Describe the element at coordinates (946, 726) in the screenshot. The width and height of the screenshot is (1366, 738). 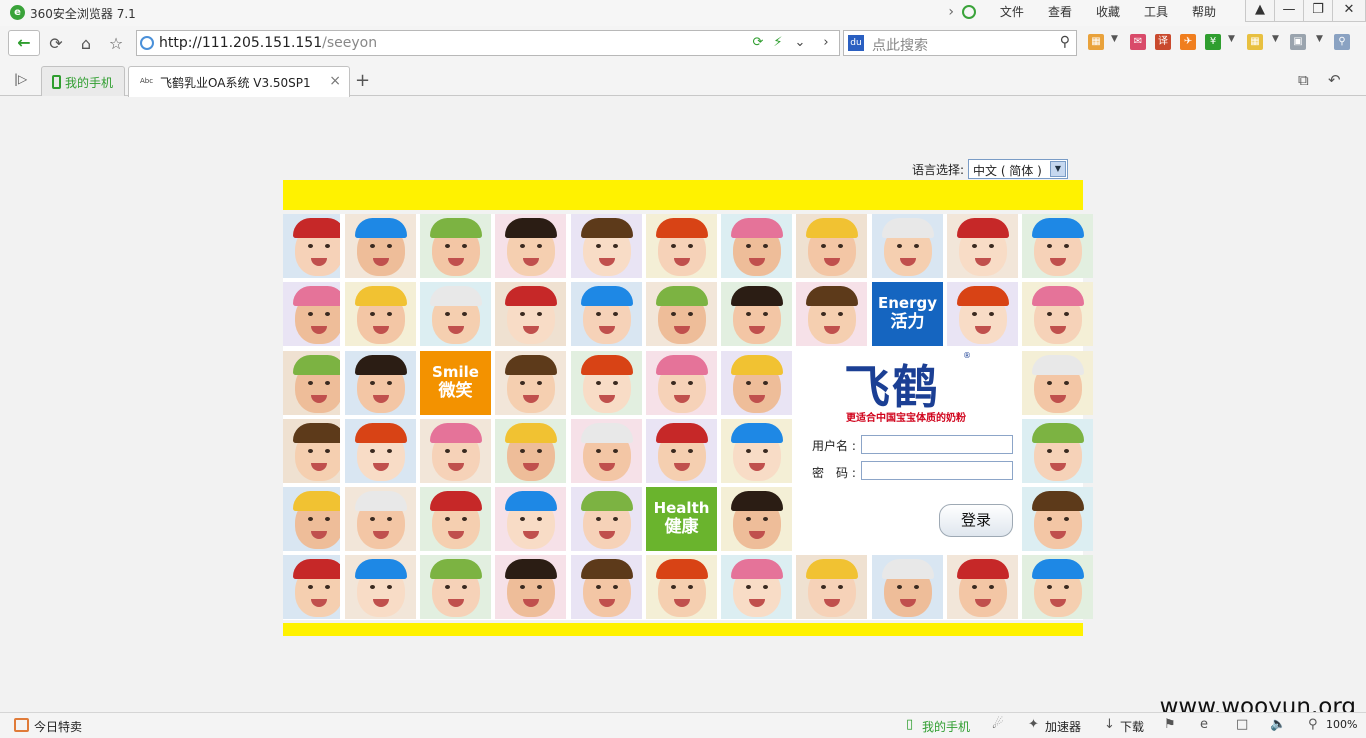
I see `status-my-phone: 我的手机` at that location.